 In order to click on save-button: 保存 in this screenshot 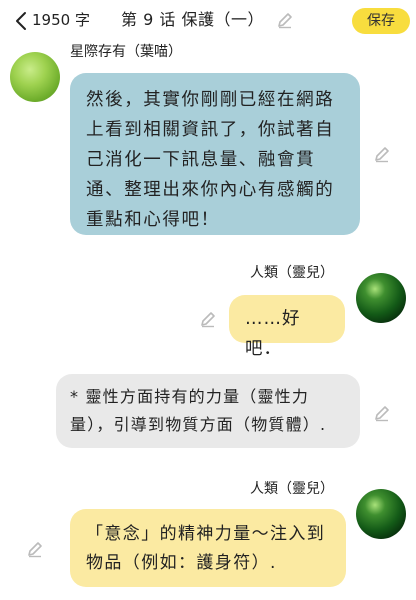, I will do `click(381, 21)`.